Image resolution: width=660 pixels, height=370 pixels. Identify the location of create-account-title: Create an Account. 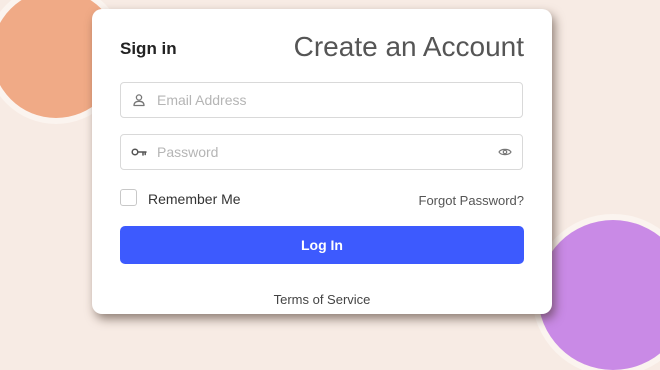
(408, 46).